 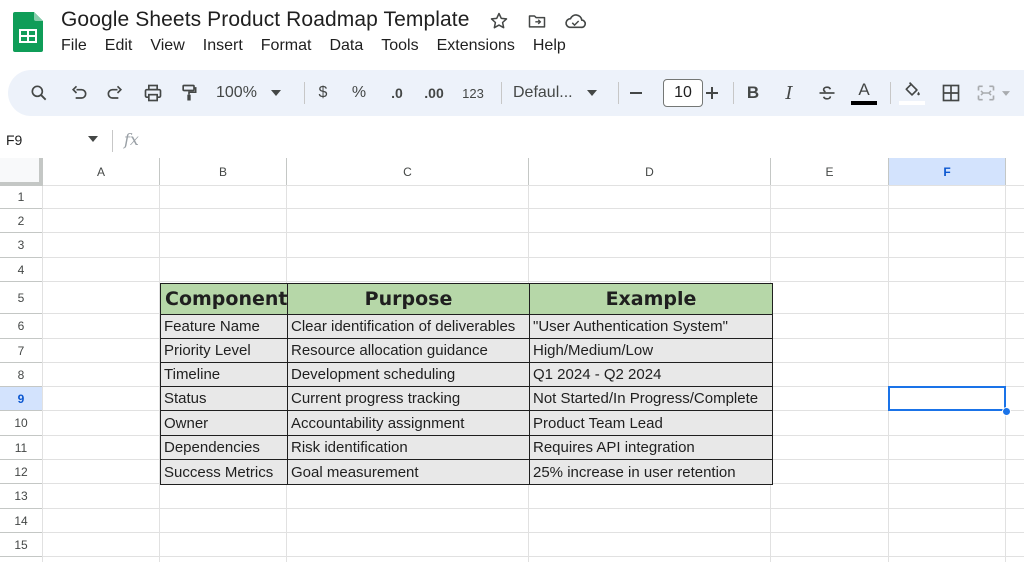 I want to click on table-cell: Owner, so click(x=224, y=423).